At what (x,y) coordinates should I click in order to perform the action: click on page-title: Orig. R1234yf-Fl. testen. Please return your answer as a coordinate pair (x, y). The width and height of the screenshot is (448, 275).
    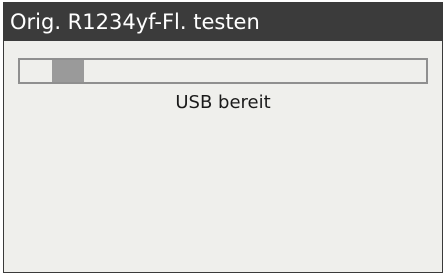
    Looking at the image, I should click on (223, 22).